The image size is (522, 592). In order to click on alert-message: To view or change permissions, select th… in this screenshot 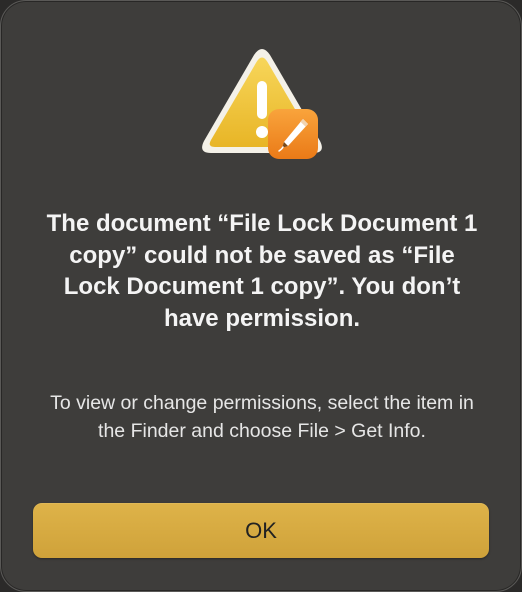, I will do `click(262, 417)`.